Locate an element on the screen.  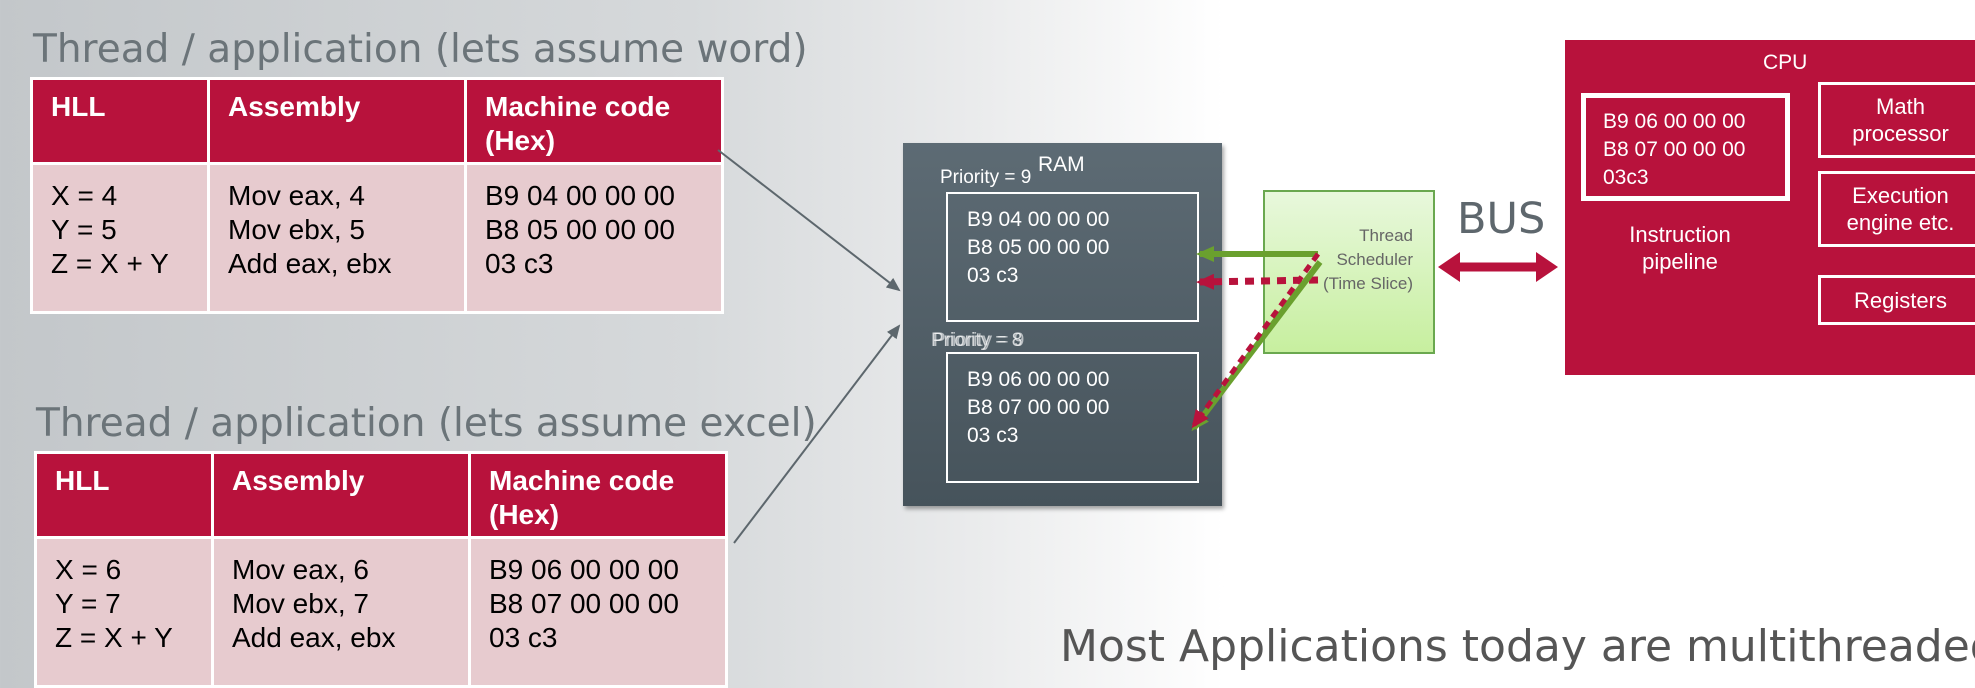
bus-double-arrow is located at coordinates (1498, 267).